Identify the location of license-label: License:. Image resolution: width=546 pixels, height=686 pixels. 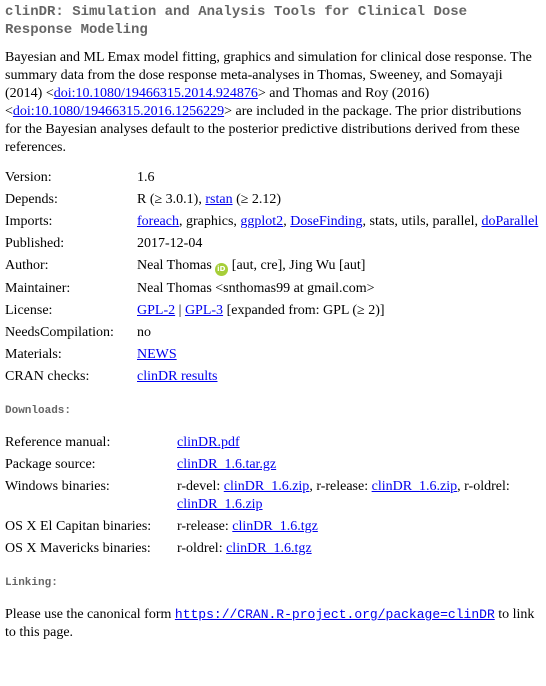
(29, 310).